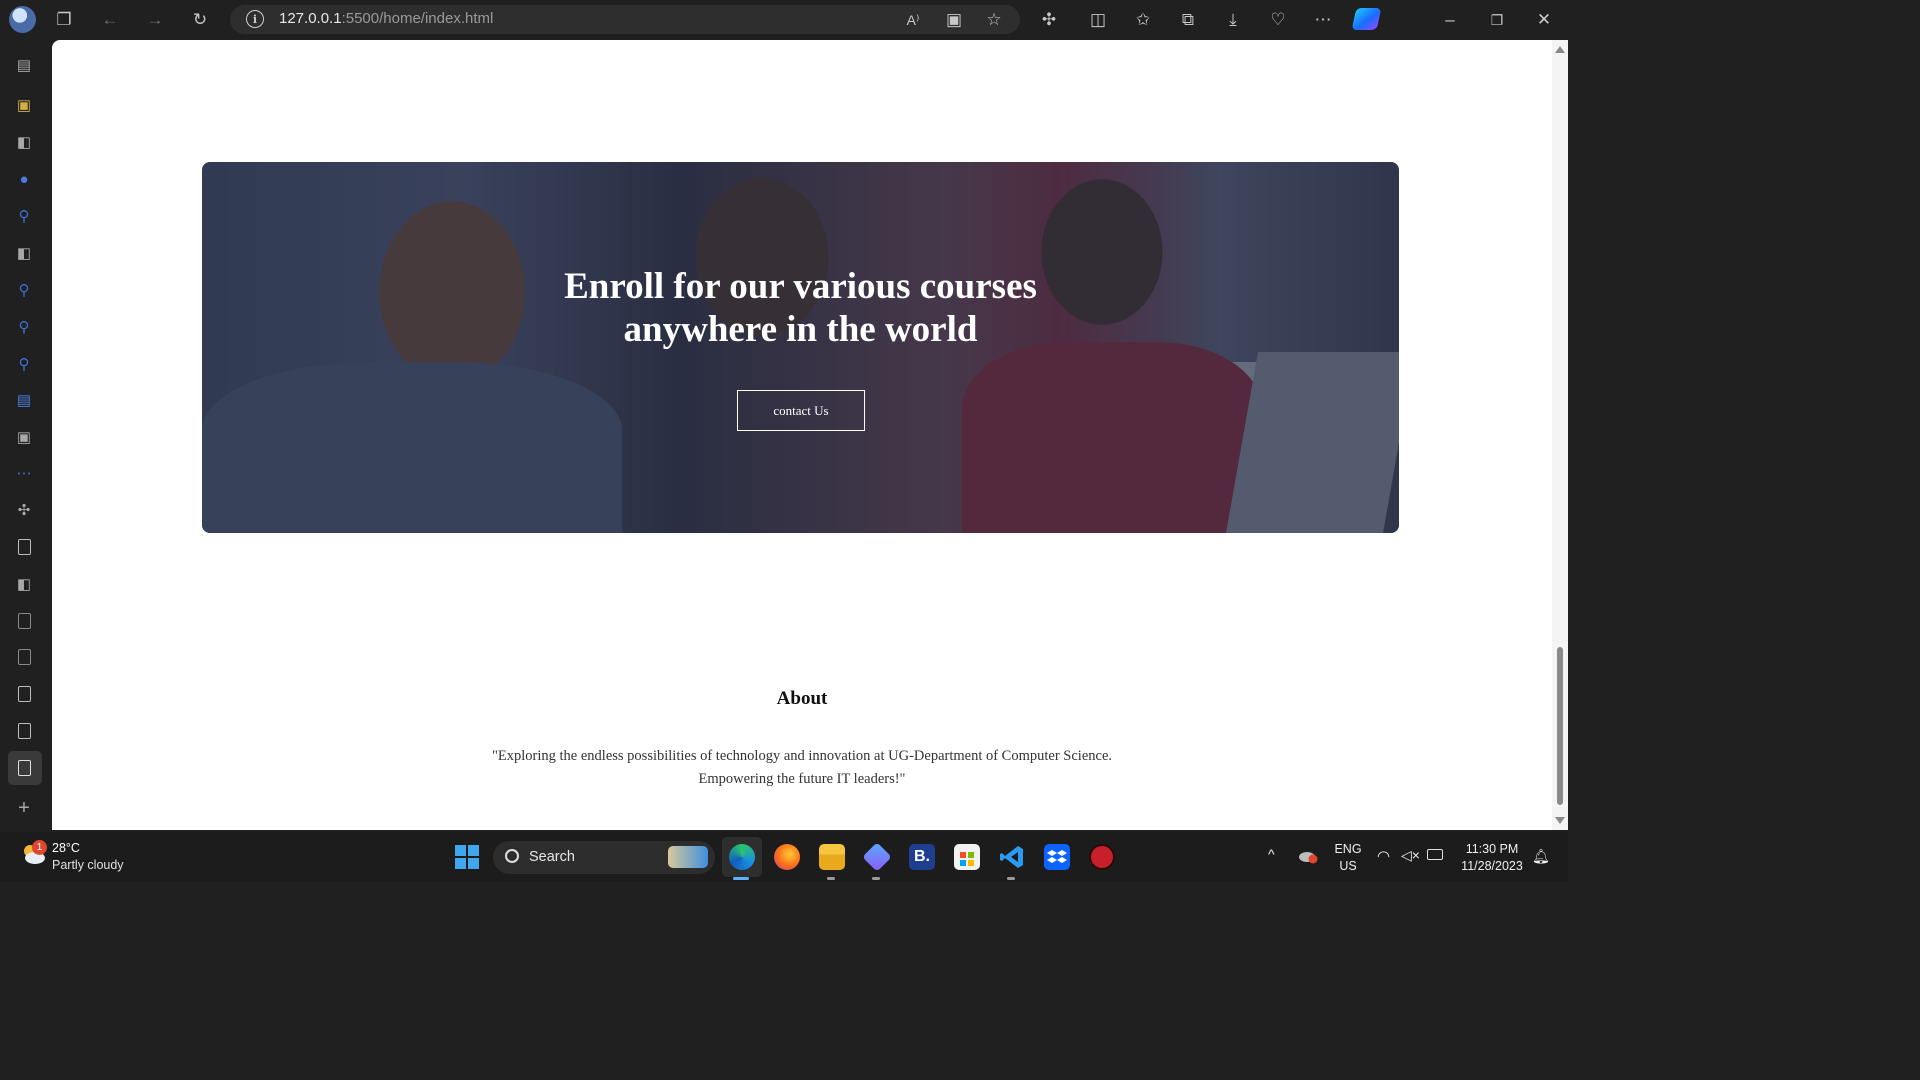  I want to click on immersive-reader-icon: ▣, so click(954, 20).